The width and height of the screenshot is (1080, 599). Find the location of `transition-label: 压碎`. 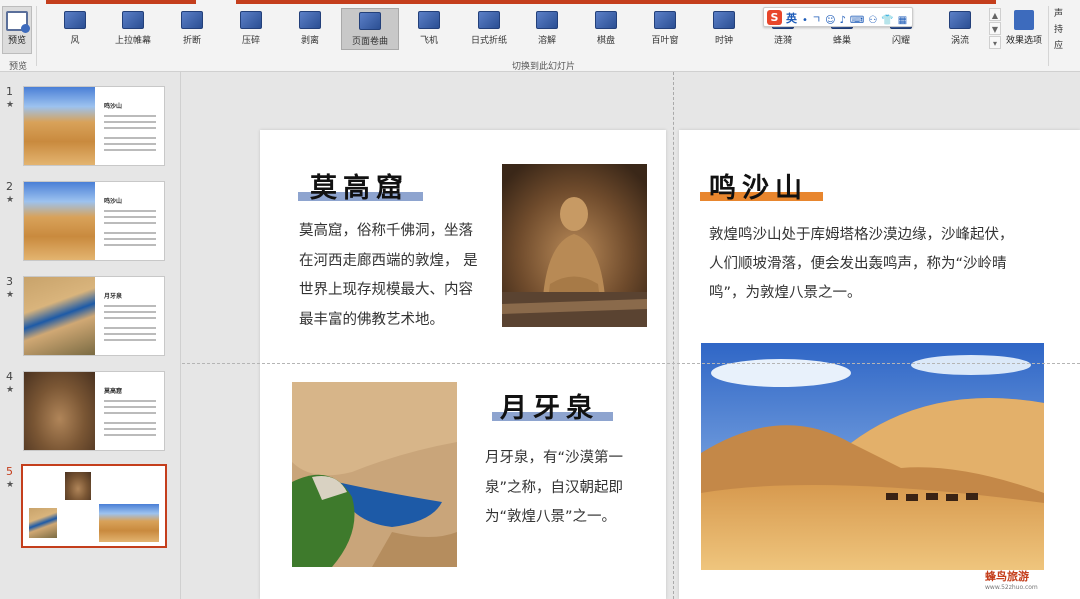

transition-label: 压碎 is located at coordinates (250, 41).